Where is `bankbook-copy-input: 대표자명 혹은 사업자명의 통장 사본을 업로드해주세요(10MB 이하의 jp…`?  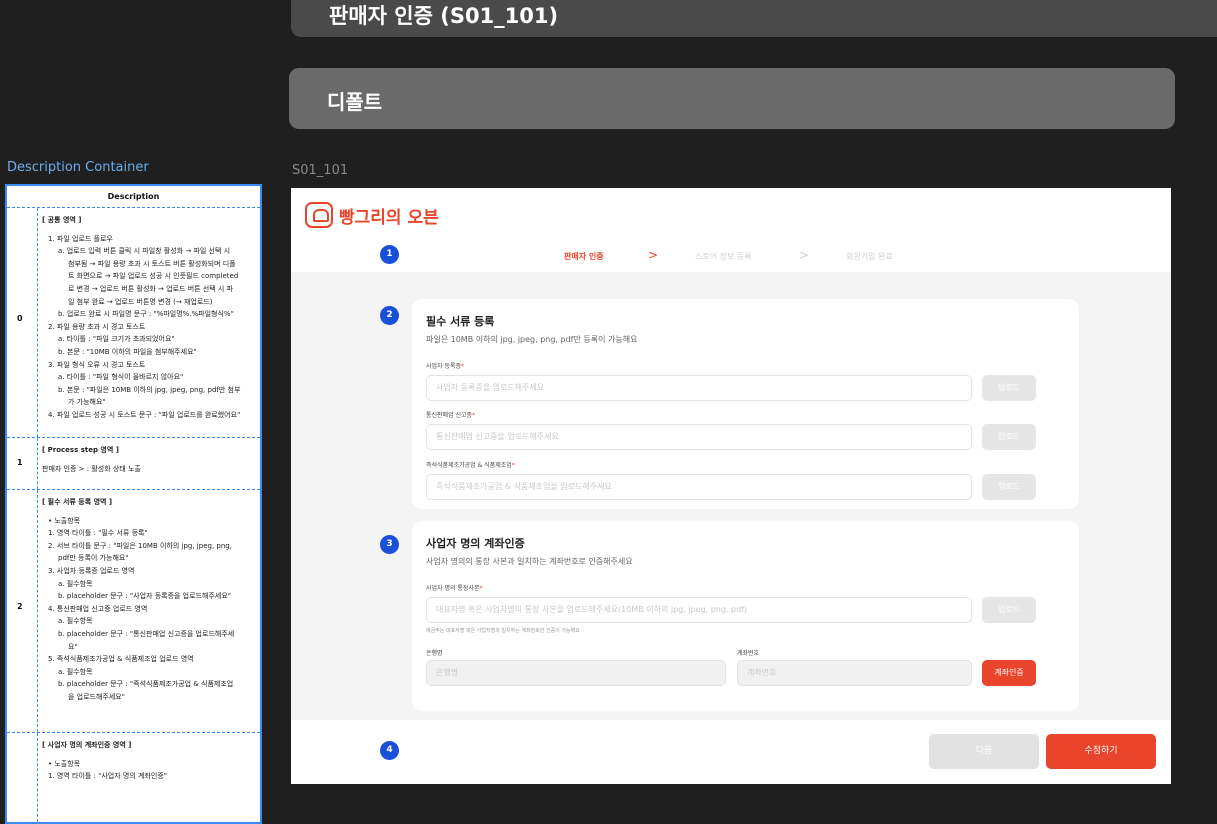
bankbook-copy-input: 대표자명 혹은 사업자명의 통장 사본을 업로드해주세요(10MB 이하의 jp… is located at coordinates (699, 610).